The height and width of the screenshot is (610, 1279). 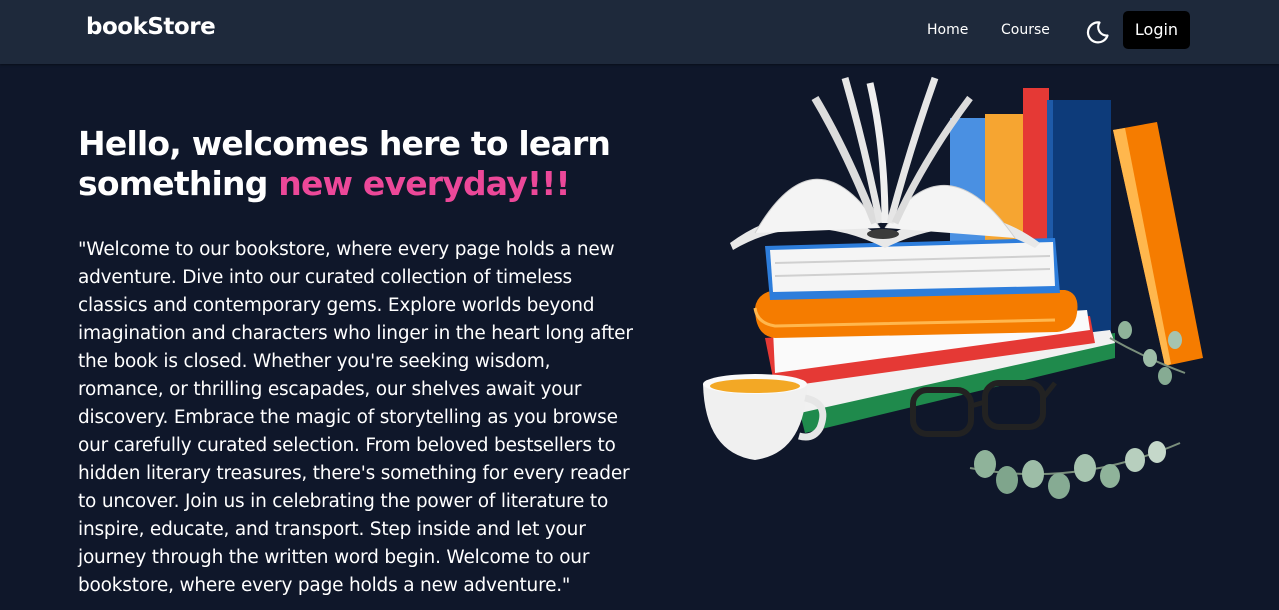 I want to click on top-navbar: bookStore Home Course Login, so click(x=639, y=32).